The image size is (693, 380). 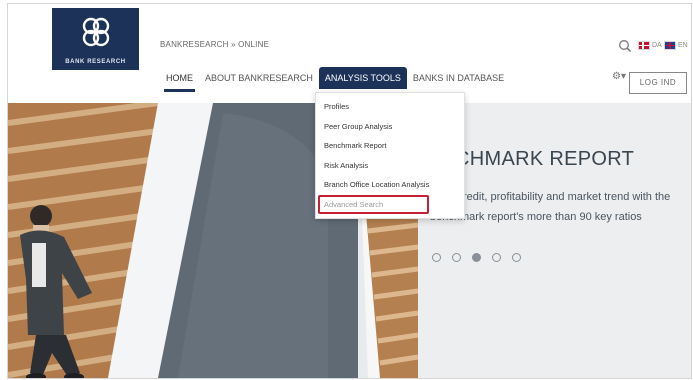 What do you see at coordinates (179, 79) in the screenshot?
I see `nav-home: HOME` at bounding box center [179, 79].